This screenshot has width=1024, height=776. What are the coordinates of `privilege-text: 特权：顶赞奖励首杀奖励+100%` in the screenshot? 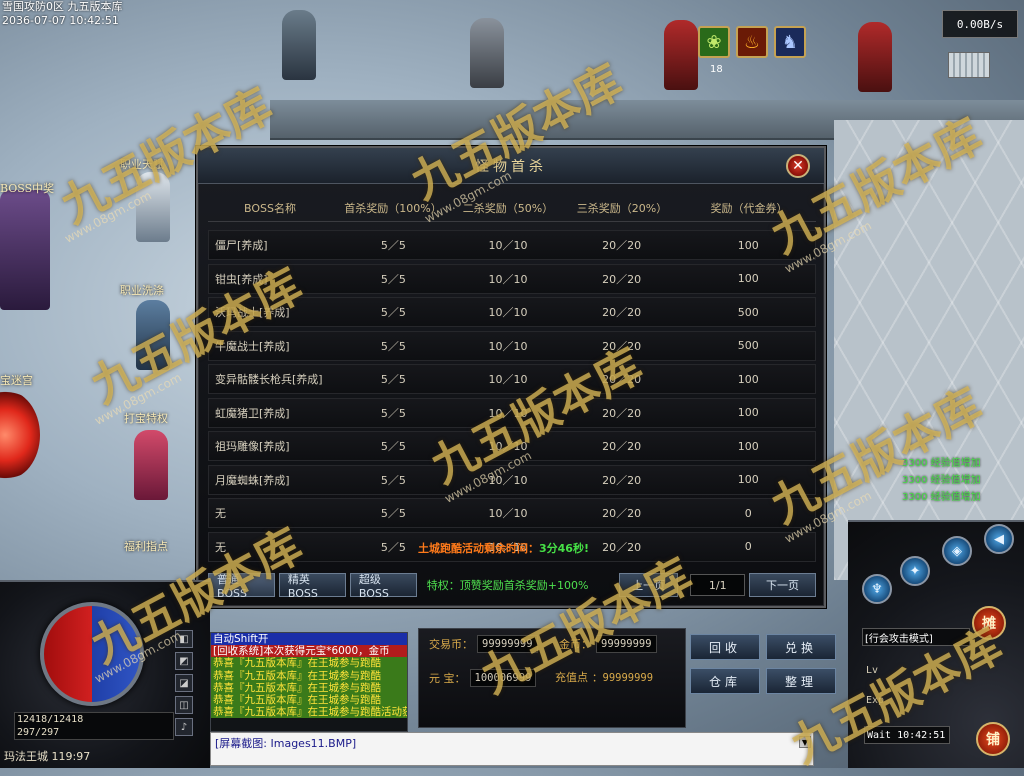 It's located at (507, 585).